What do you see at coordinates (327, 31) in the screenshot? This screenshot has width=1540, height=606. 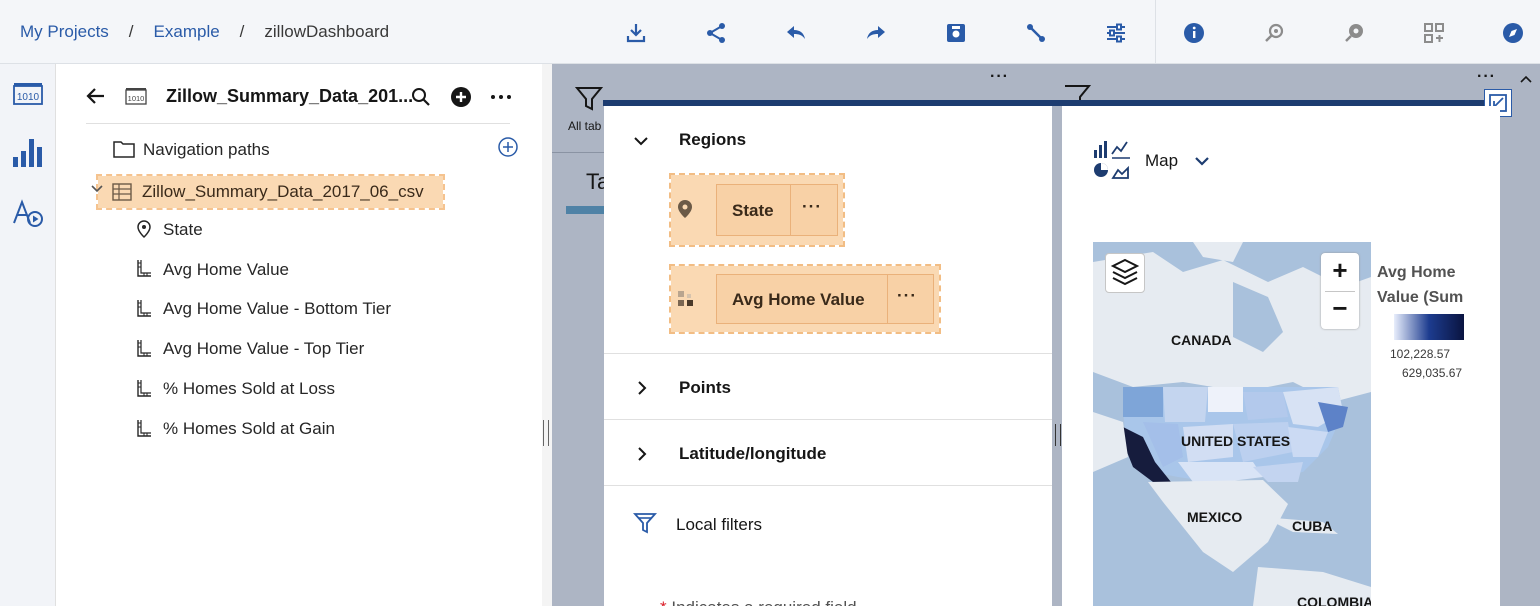 I see `breadcrumb-current: zillowDashboard` at bounding box center [327, 31].